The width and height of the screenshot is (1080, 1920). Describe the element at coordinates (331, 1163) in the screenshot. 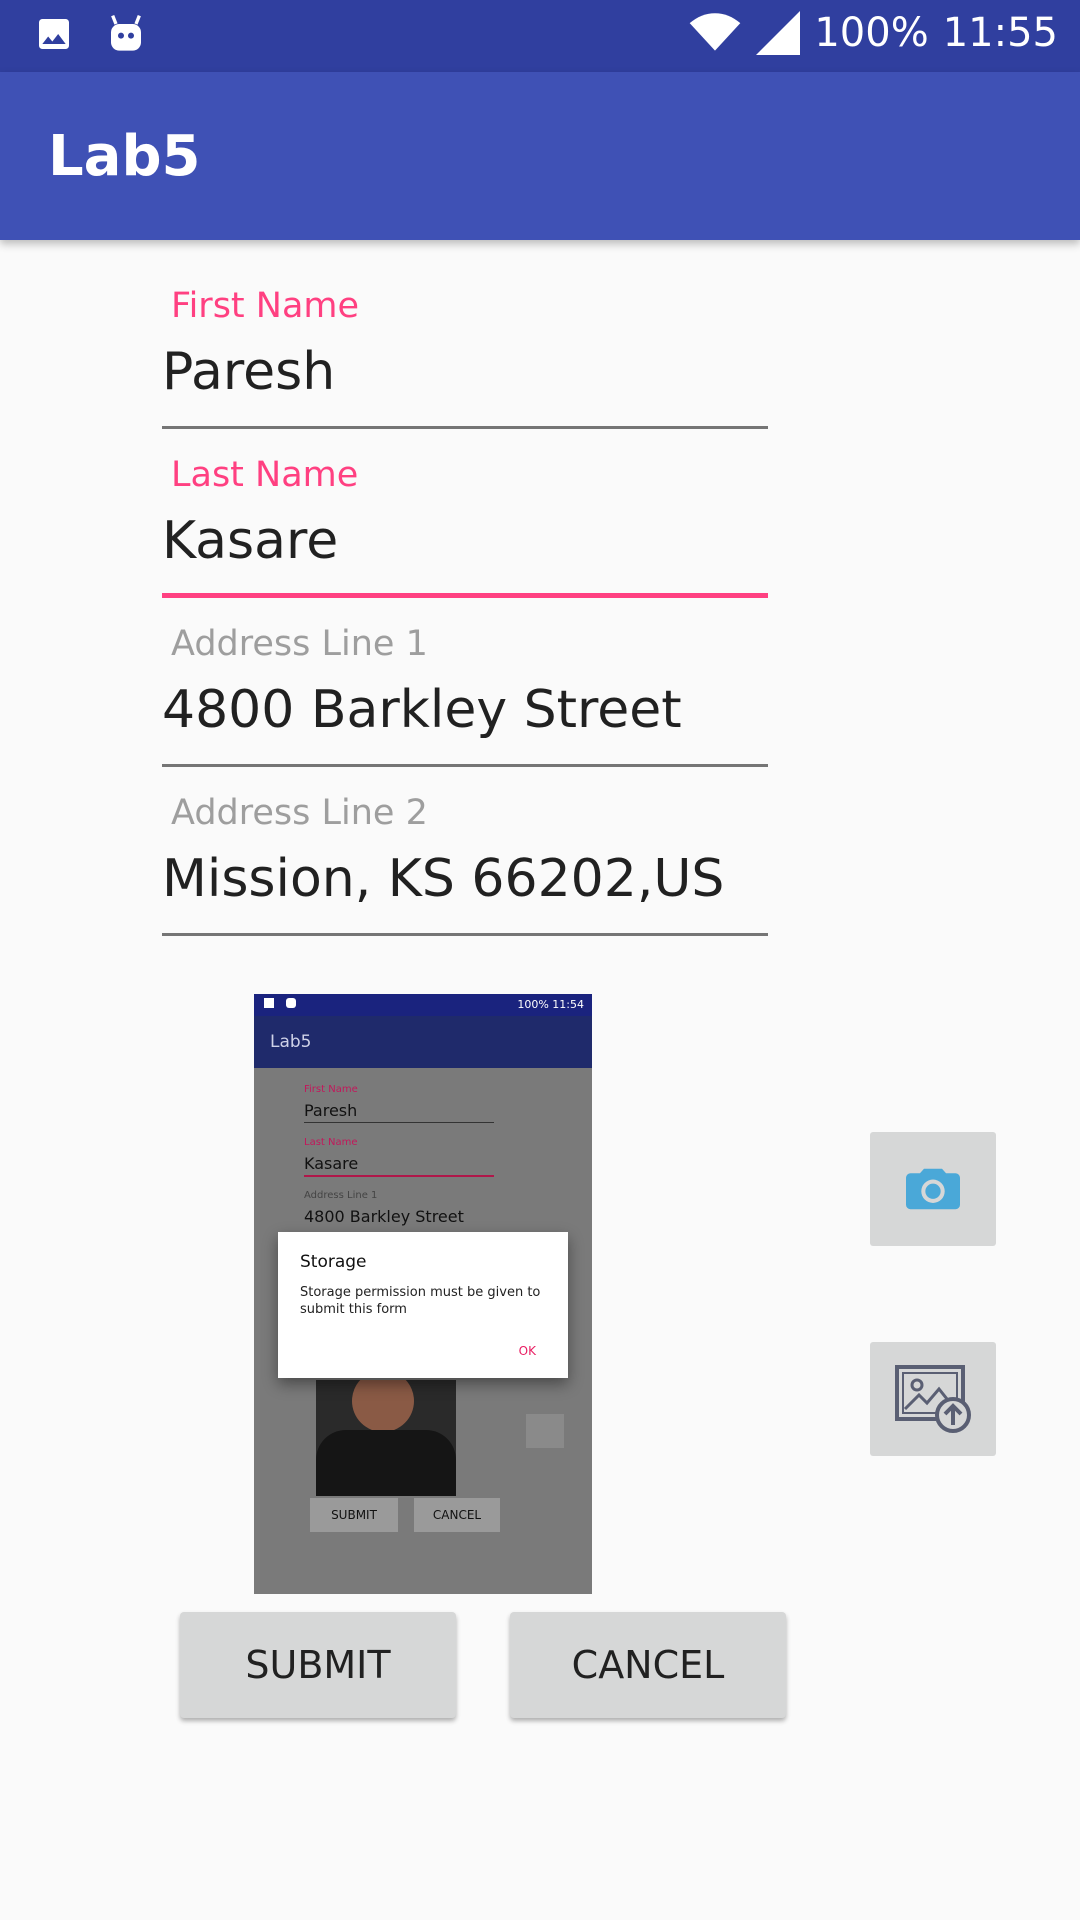

I see `thumb-last-name-value: Kasare` at that location.